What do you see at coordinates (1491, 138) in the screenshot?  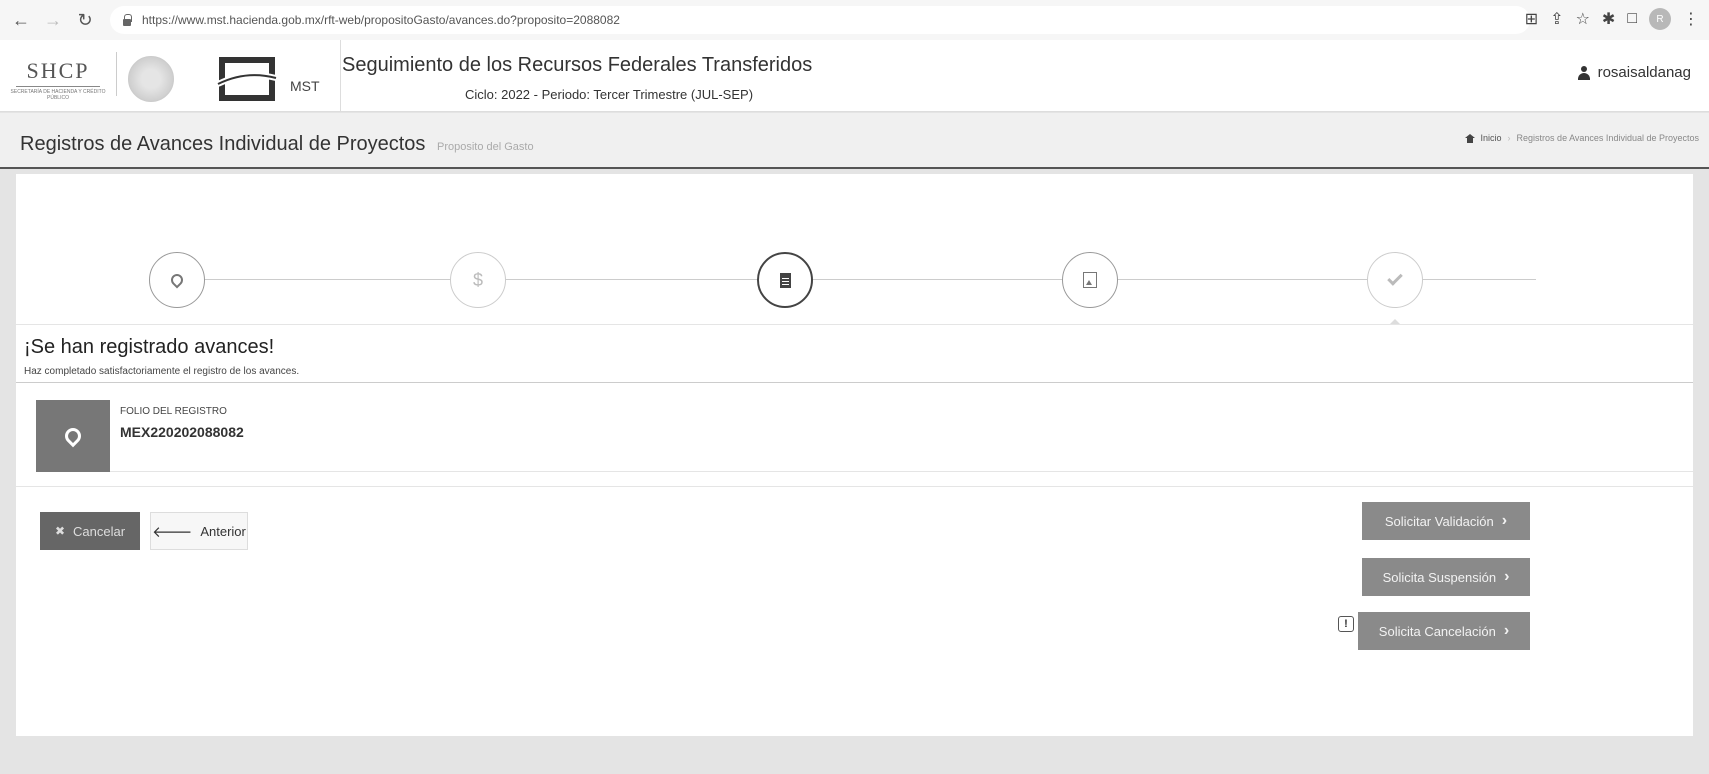 I see `breadcrumb-home: Inicio` at bounding box center [1491, 138].